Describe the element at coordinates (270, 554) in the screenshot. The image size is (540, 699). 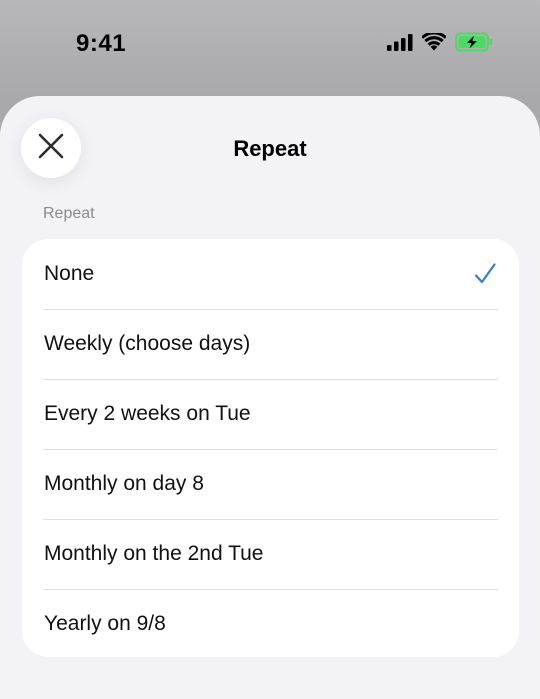
I see `option-monthly-weekday: Monthly on the 2nd Tue` at that location.